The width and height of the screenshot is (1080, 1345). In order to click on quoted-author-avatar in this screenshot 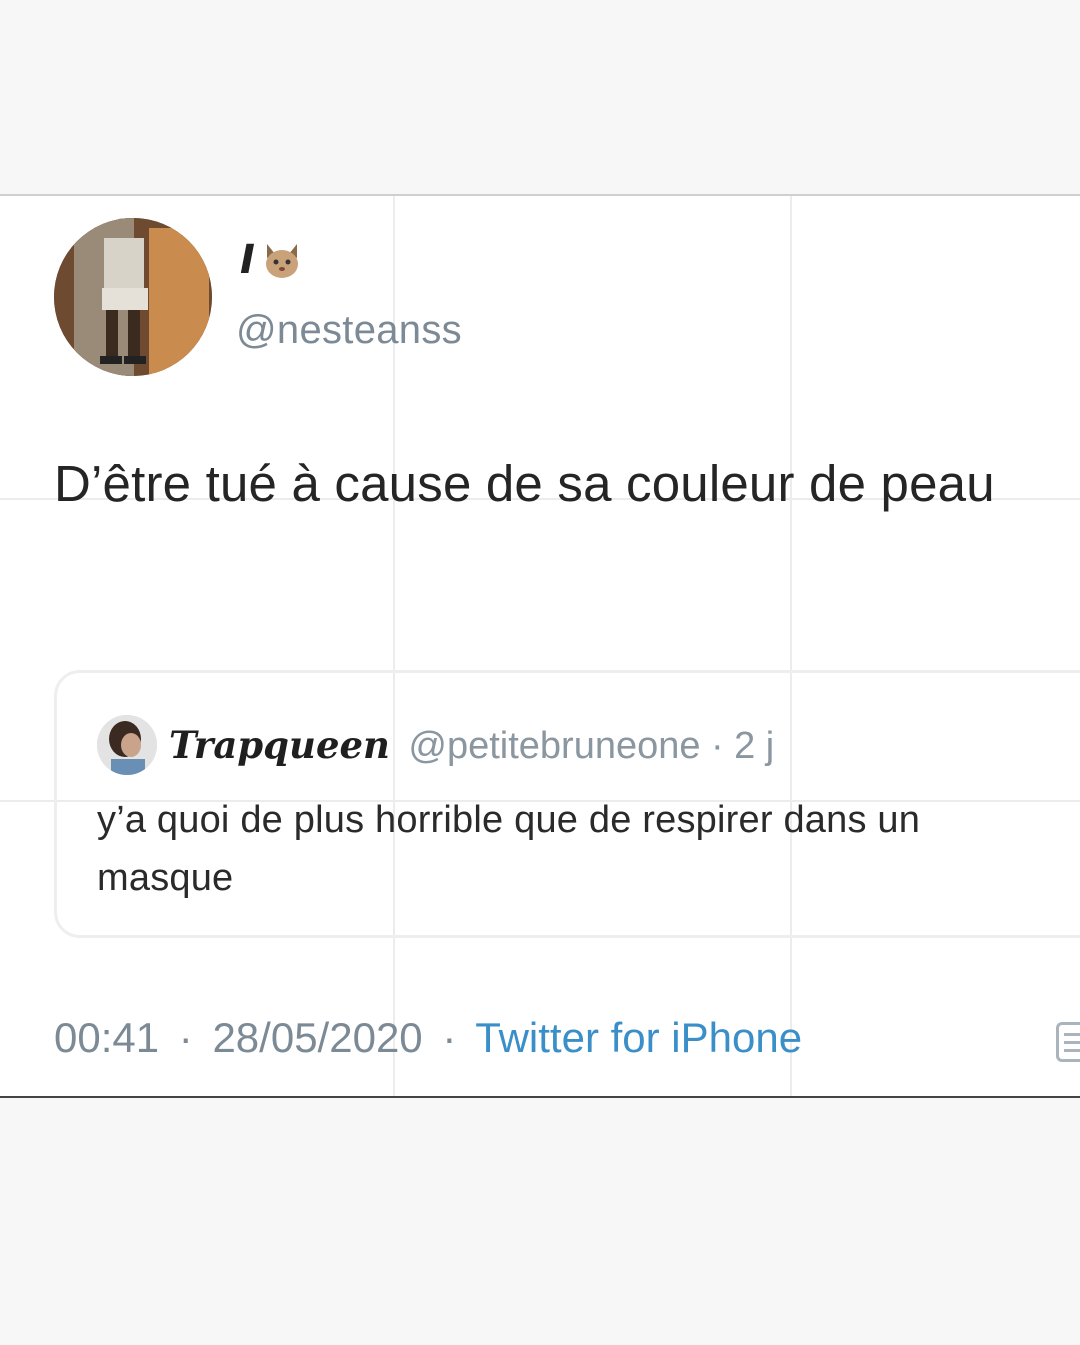, I will do `click(127, 745)`.